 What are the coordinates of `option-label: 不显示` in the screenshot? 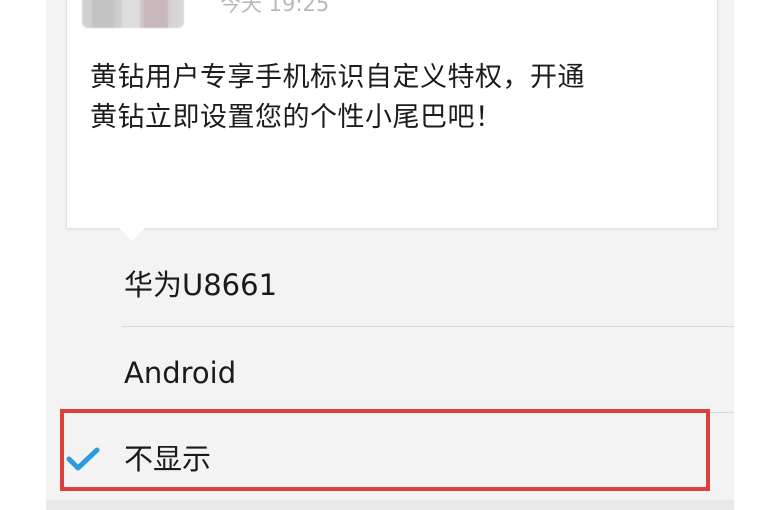 It's located at (168, 459).